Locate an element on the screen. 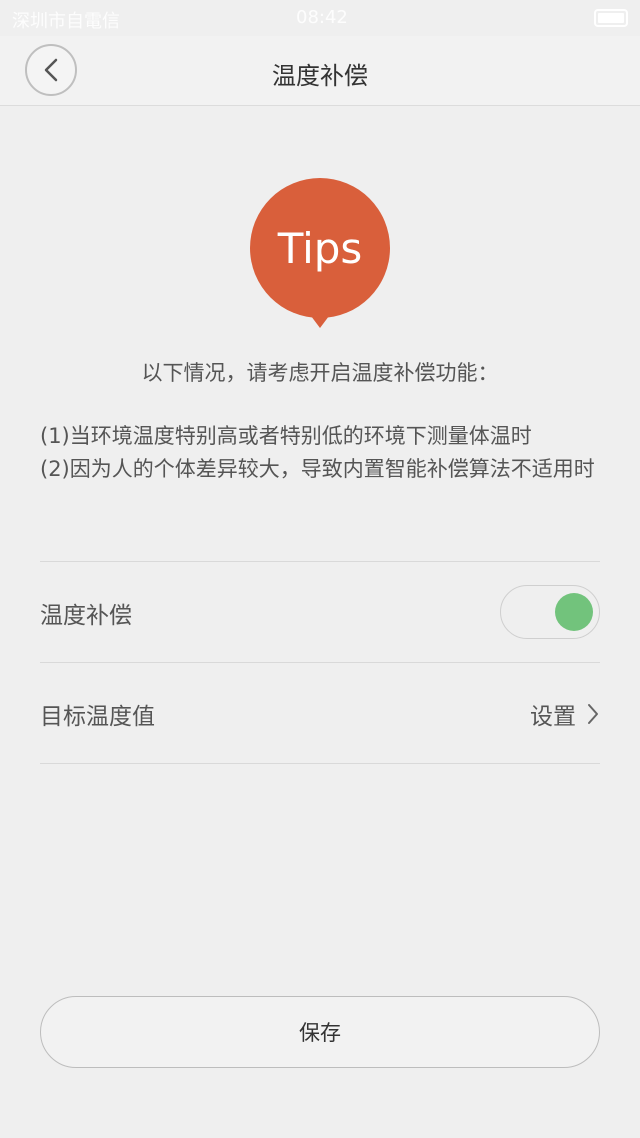  tips-badge: Tips is located at coordinates (320, 253).